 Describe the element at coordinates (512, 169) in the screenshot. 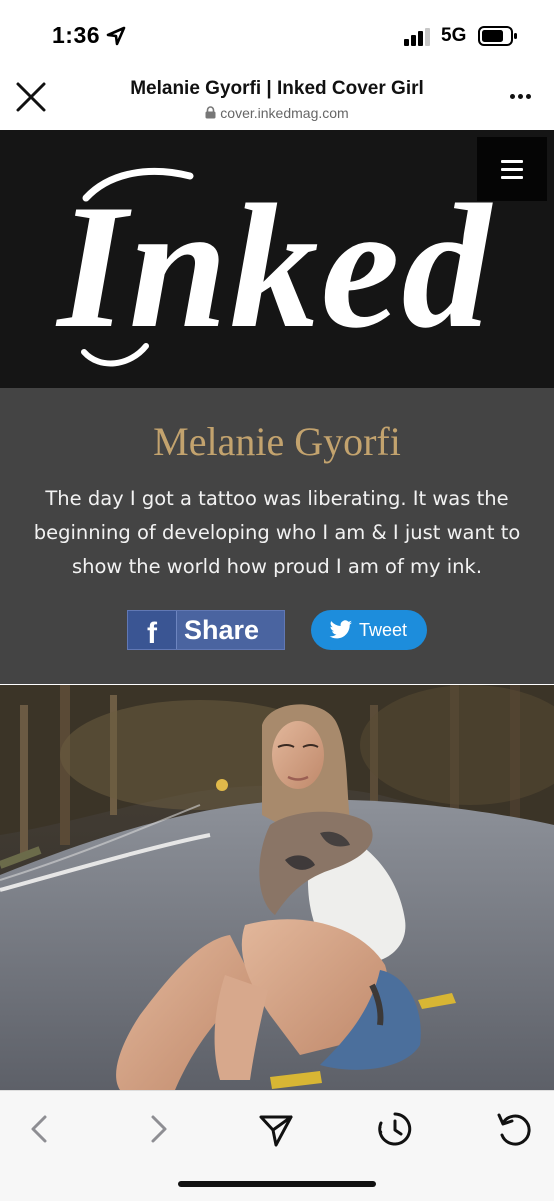

I see `menu-button` at that location.